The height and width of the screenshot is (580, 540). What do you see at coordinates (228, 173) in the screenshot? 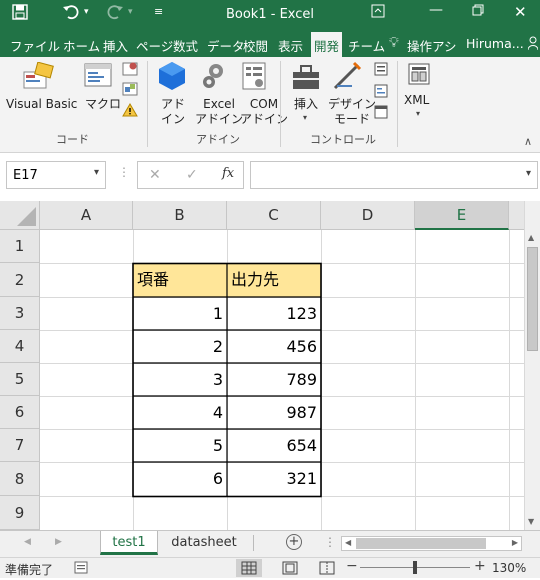
I see `insert-function-icon: fx` at bounding box center [228, 173].